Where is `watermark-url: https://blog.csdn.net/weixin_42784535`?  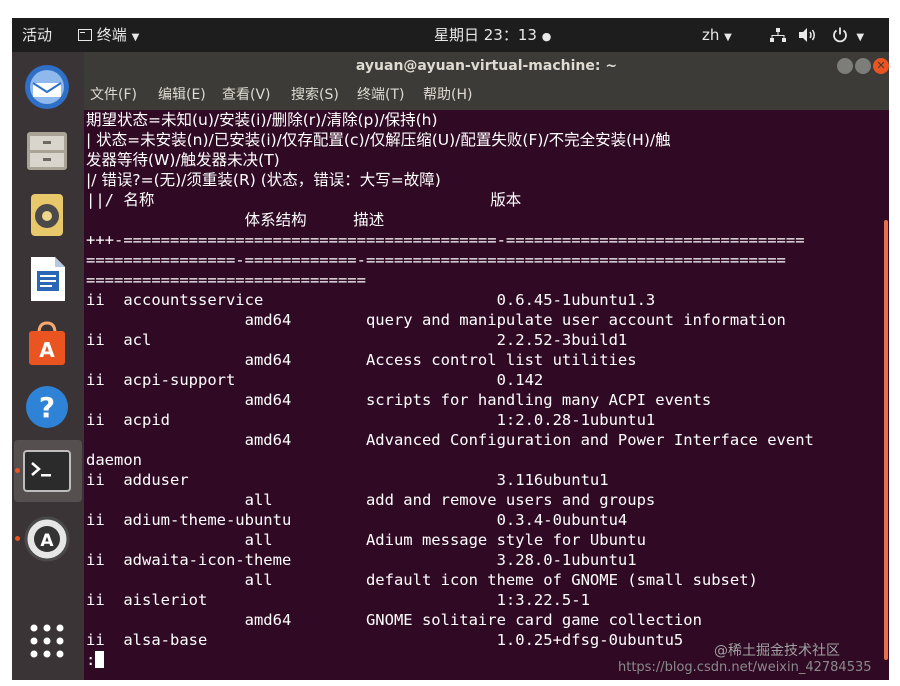 watermark-url: https://blog.csdn.net/weixin_42784535 is located at coordinates (745, 667).